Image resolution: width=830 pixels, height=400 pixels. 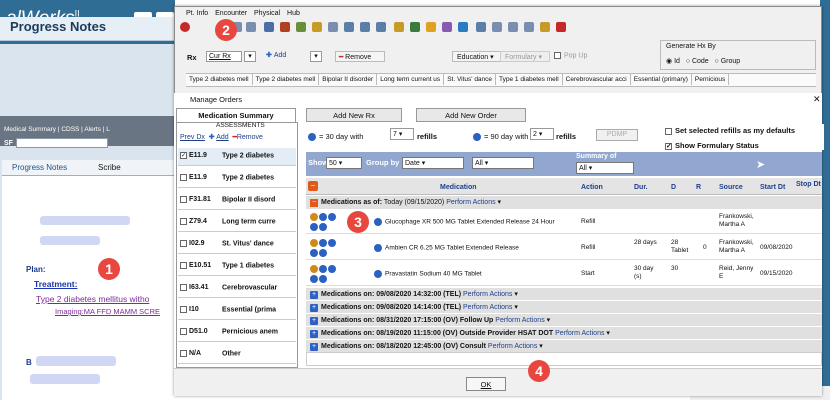 I want to click on assessment-add-button: Add, so click(x=222, y=137).